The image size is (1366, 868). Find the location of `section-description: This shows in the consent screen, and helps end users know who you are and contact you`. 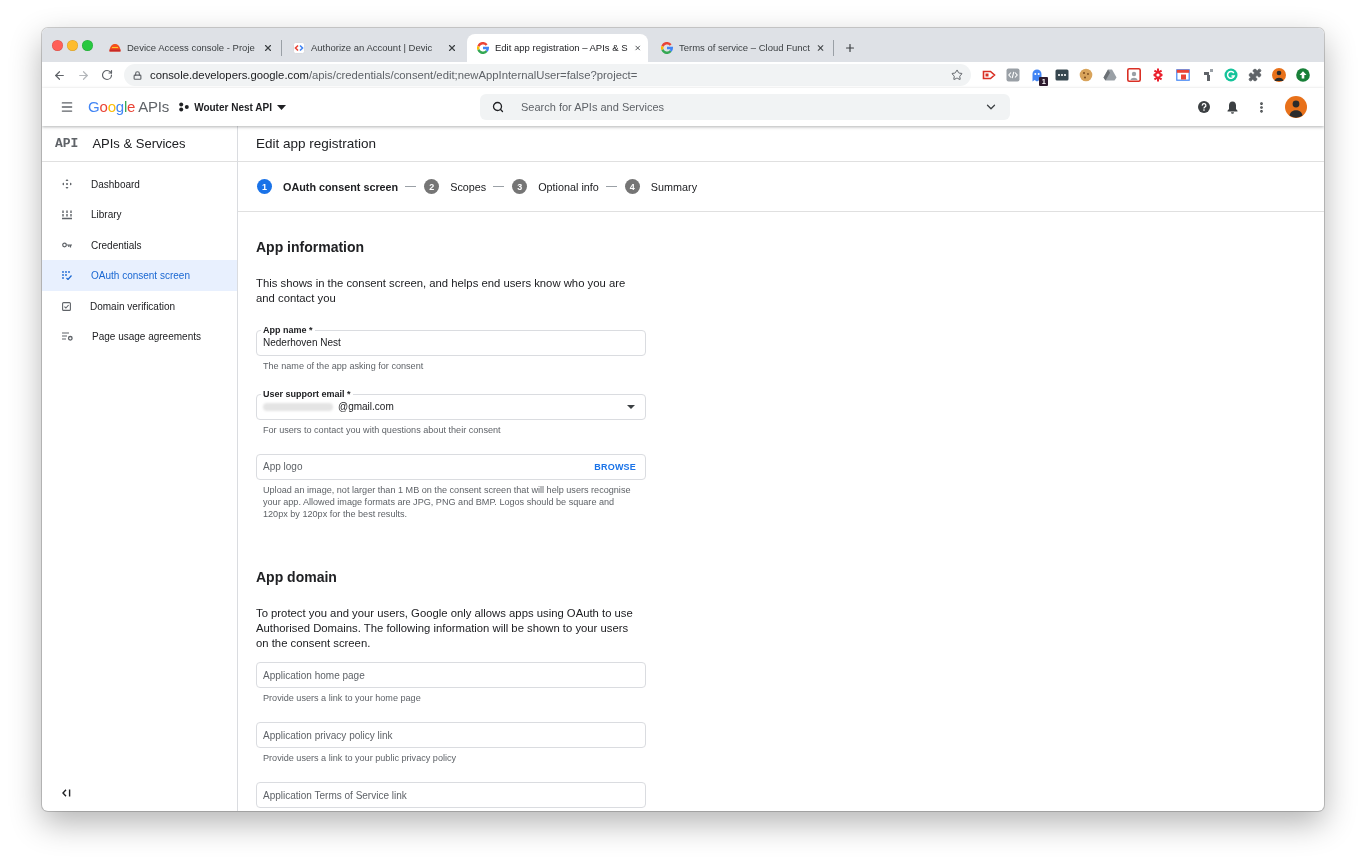

section-description: This shows in the consent screen, and helps end users know who you are and contact you is located at coordinates (441, 291).